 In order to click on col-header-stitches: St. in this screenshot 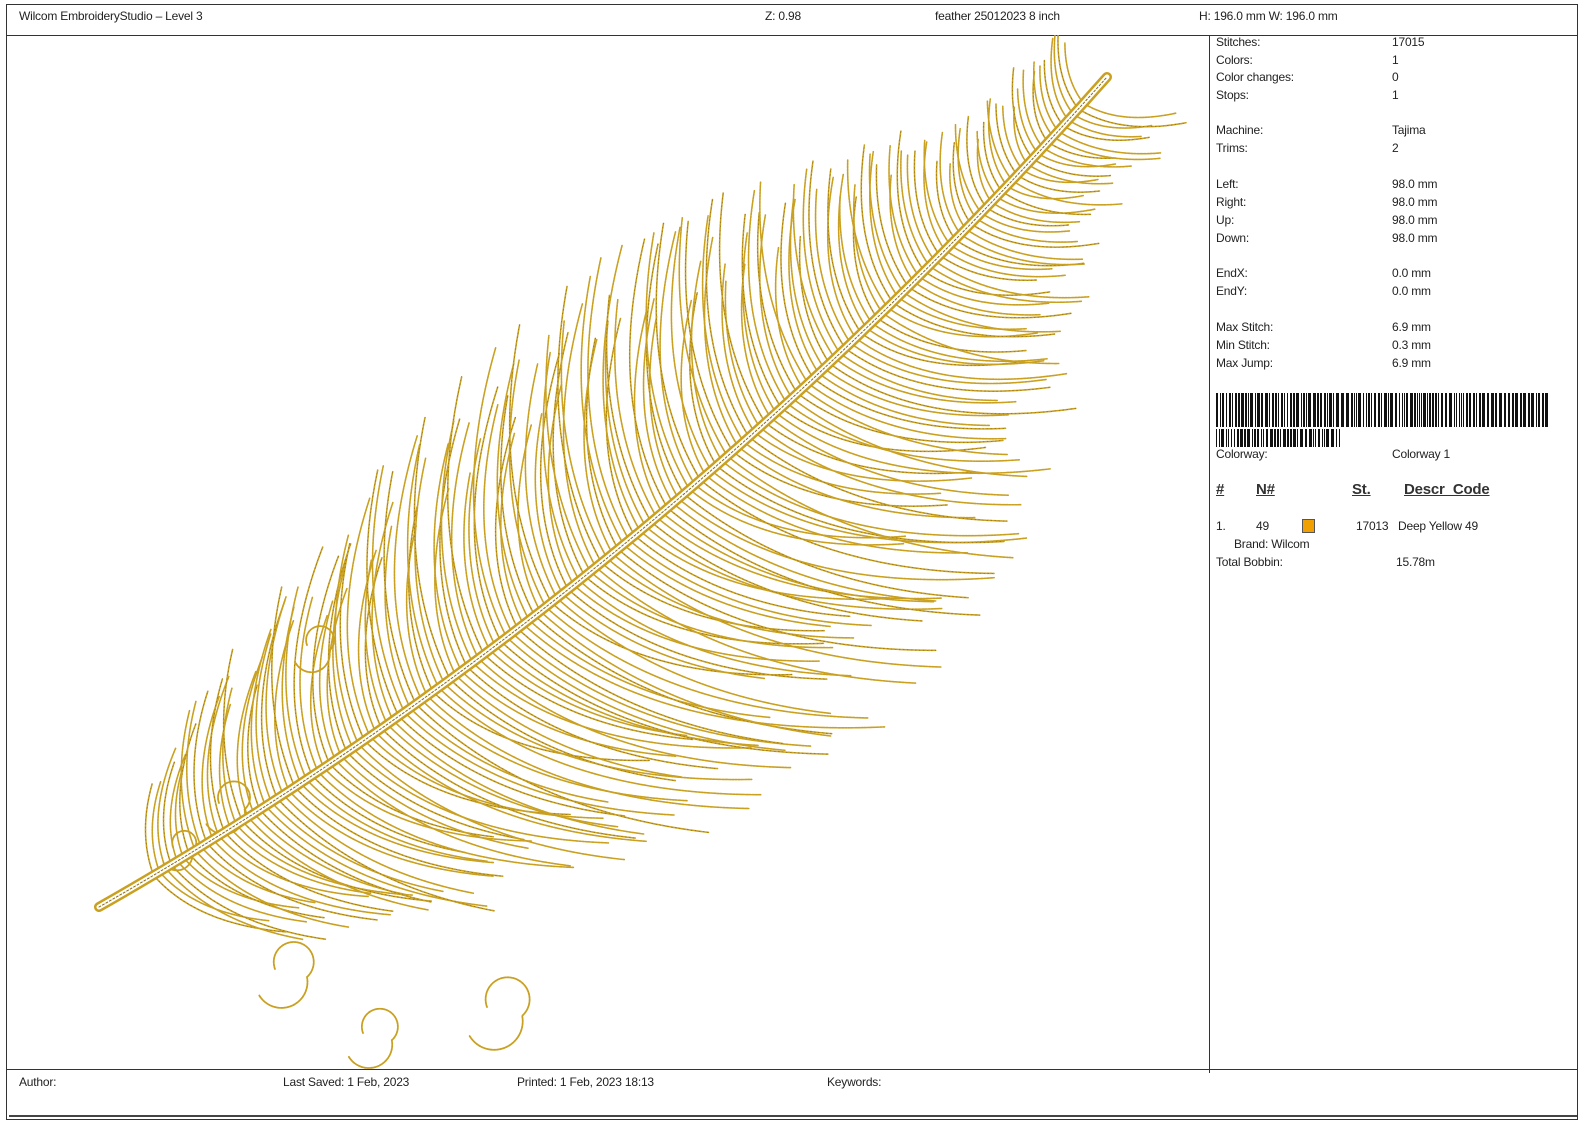, I will do `click(1361, 489)`.